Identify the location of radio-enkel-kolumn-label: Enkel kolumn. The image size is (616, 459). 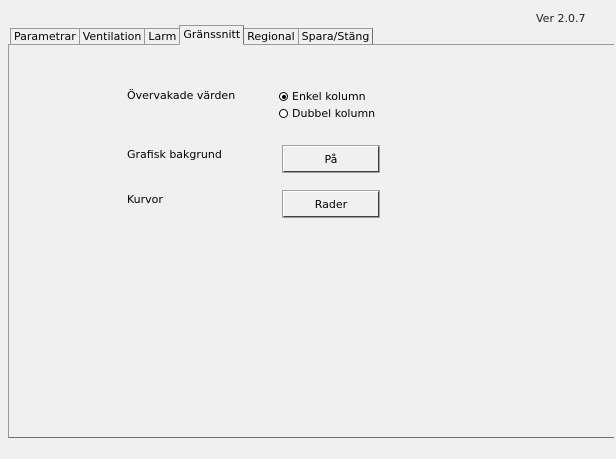
(329, 96).